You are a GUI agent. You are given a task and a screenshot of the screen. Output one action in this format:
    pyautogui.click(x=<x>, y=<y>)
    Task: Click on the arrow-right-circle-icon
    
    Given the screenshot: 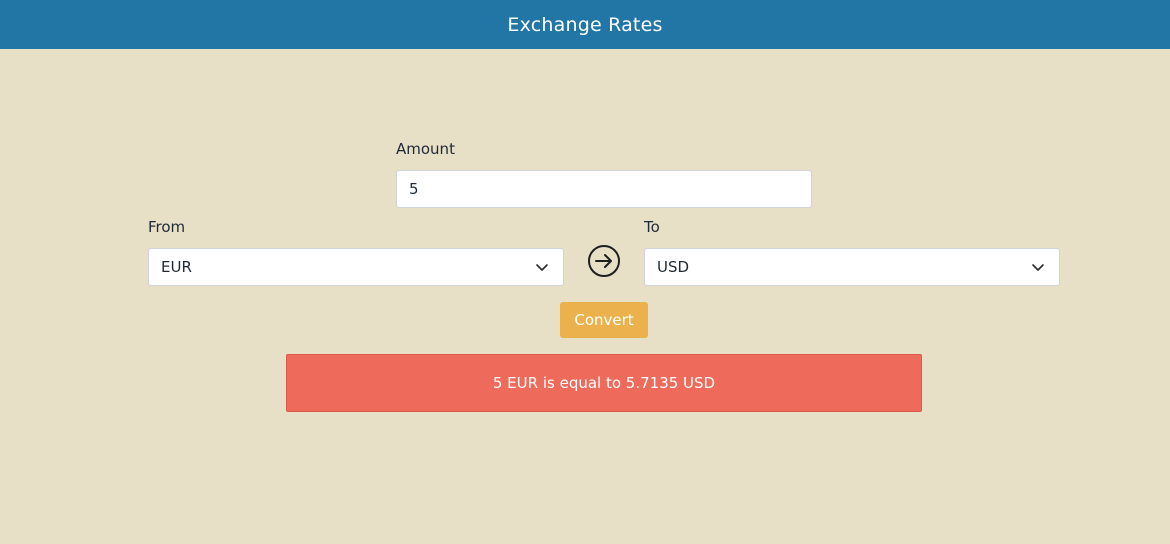 What is the action you would take?
    pyautogui.click(x=604, y=261)
    